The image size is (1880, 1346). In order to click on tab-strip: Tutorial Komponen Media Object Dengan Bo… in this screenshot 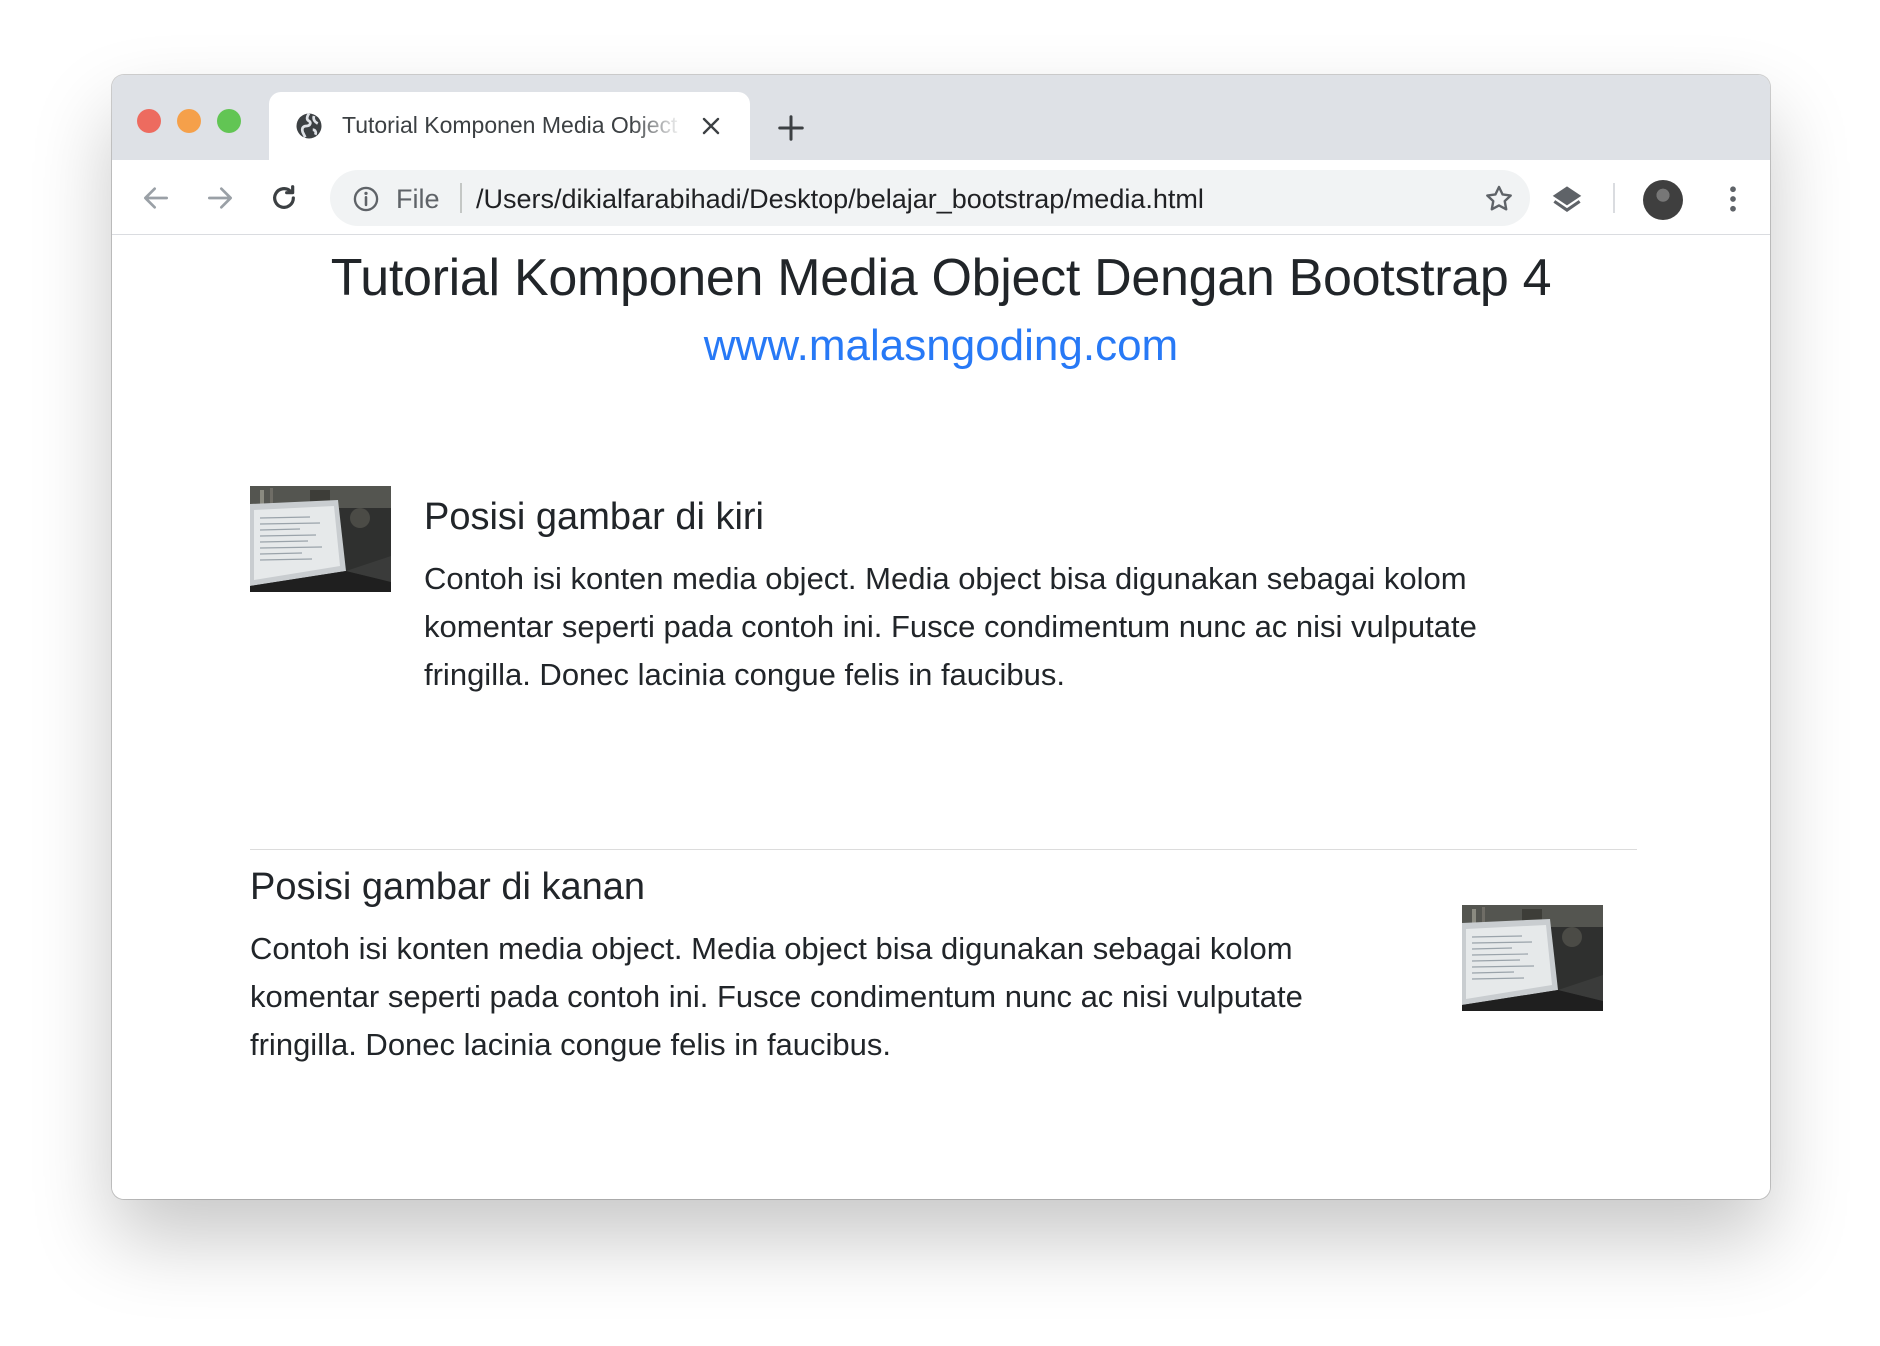, I will do `click(941, 117)`.